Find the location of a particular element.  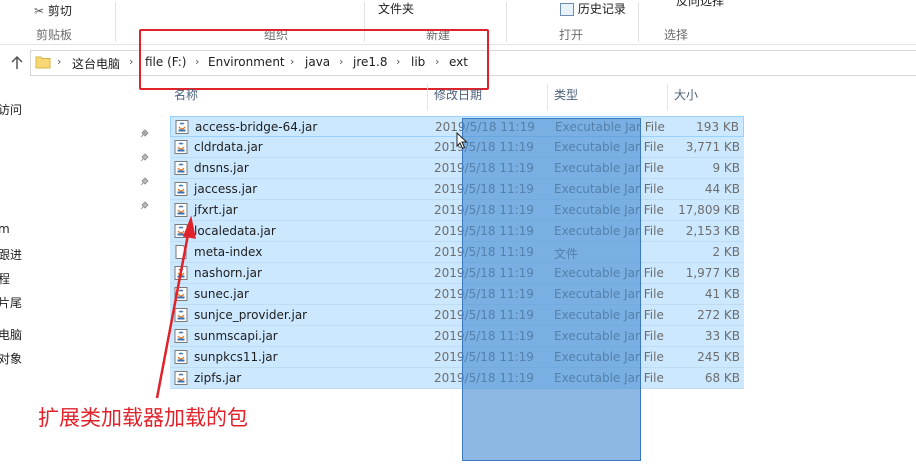

invert-selection-button: 反向选择 is located at coordinates (700, 4).